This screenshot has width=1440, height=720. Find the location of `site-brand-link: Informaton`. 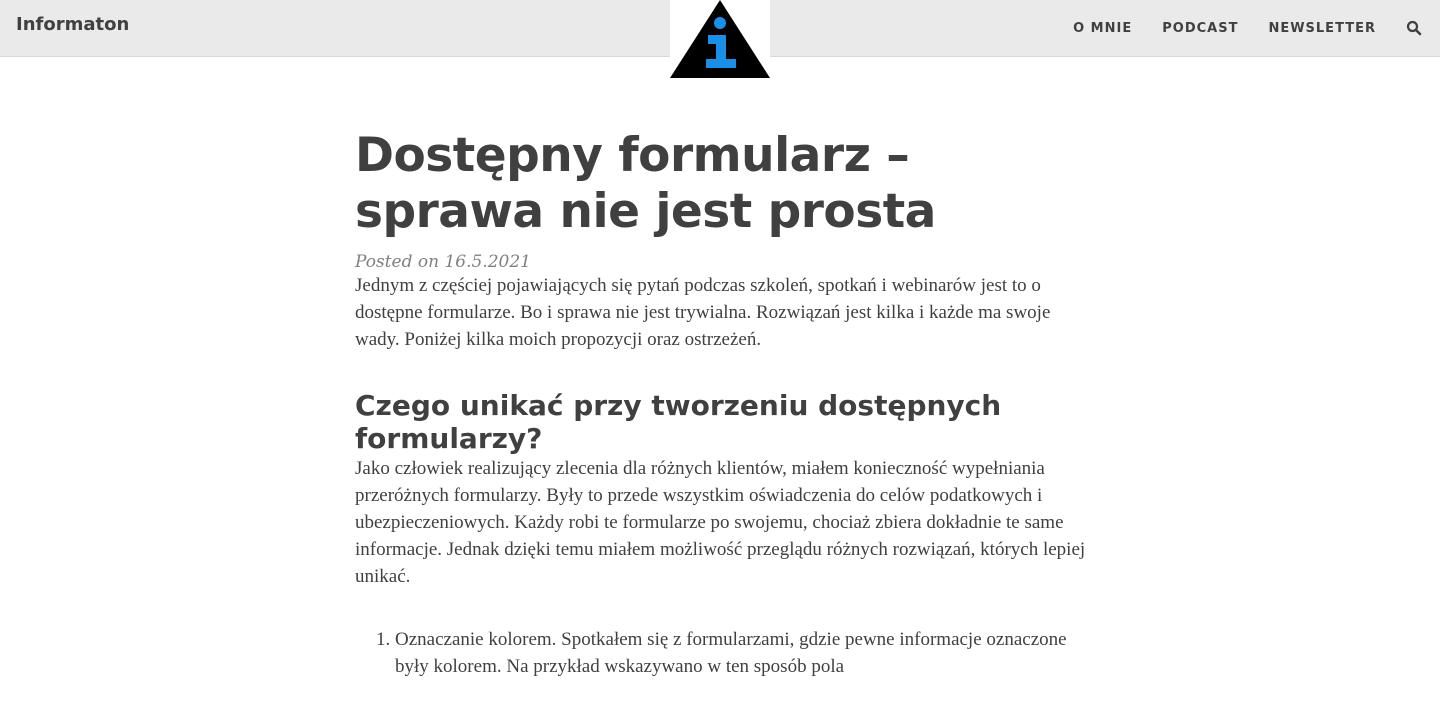

site-brand-link: Informaton is located at coordinates (72, 24).